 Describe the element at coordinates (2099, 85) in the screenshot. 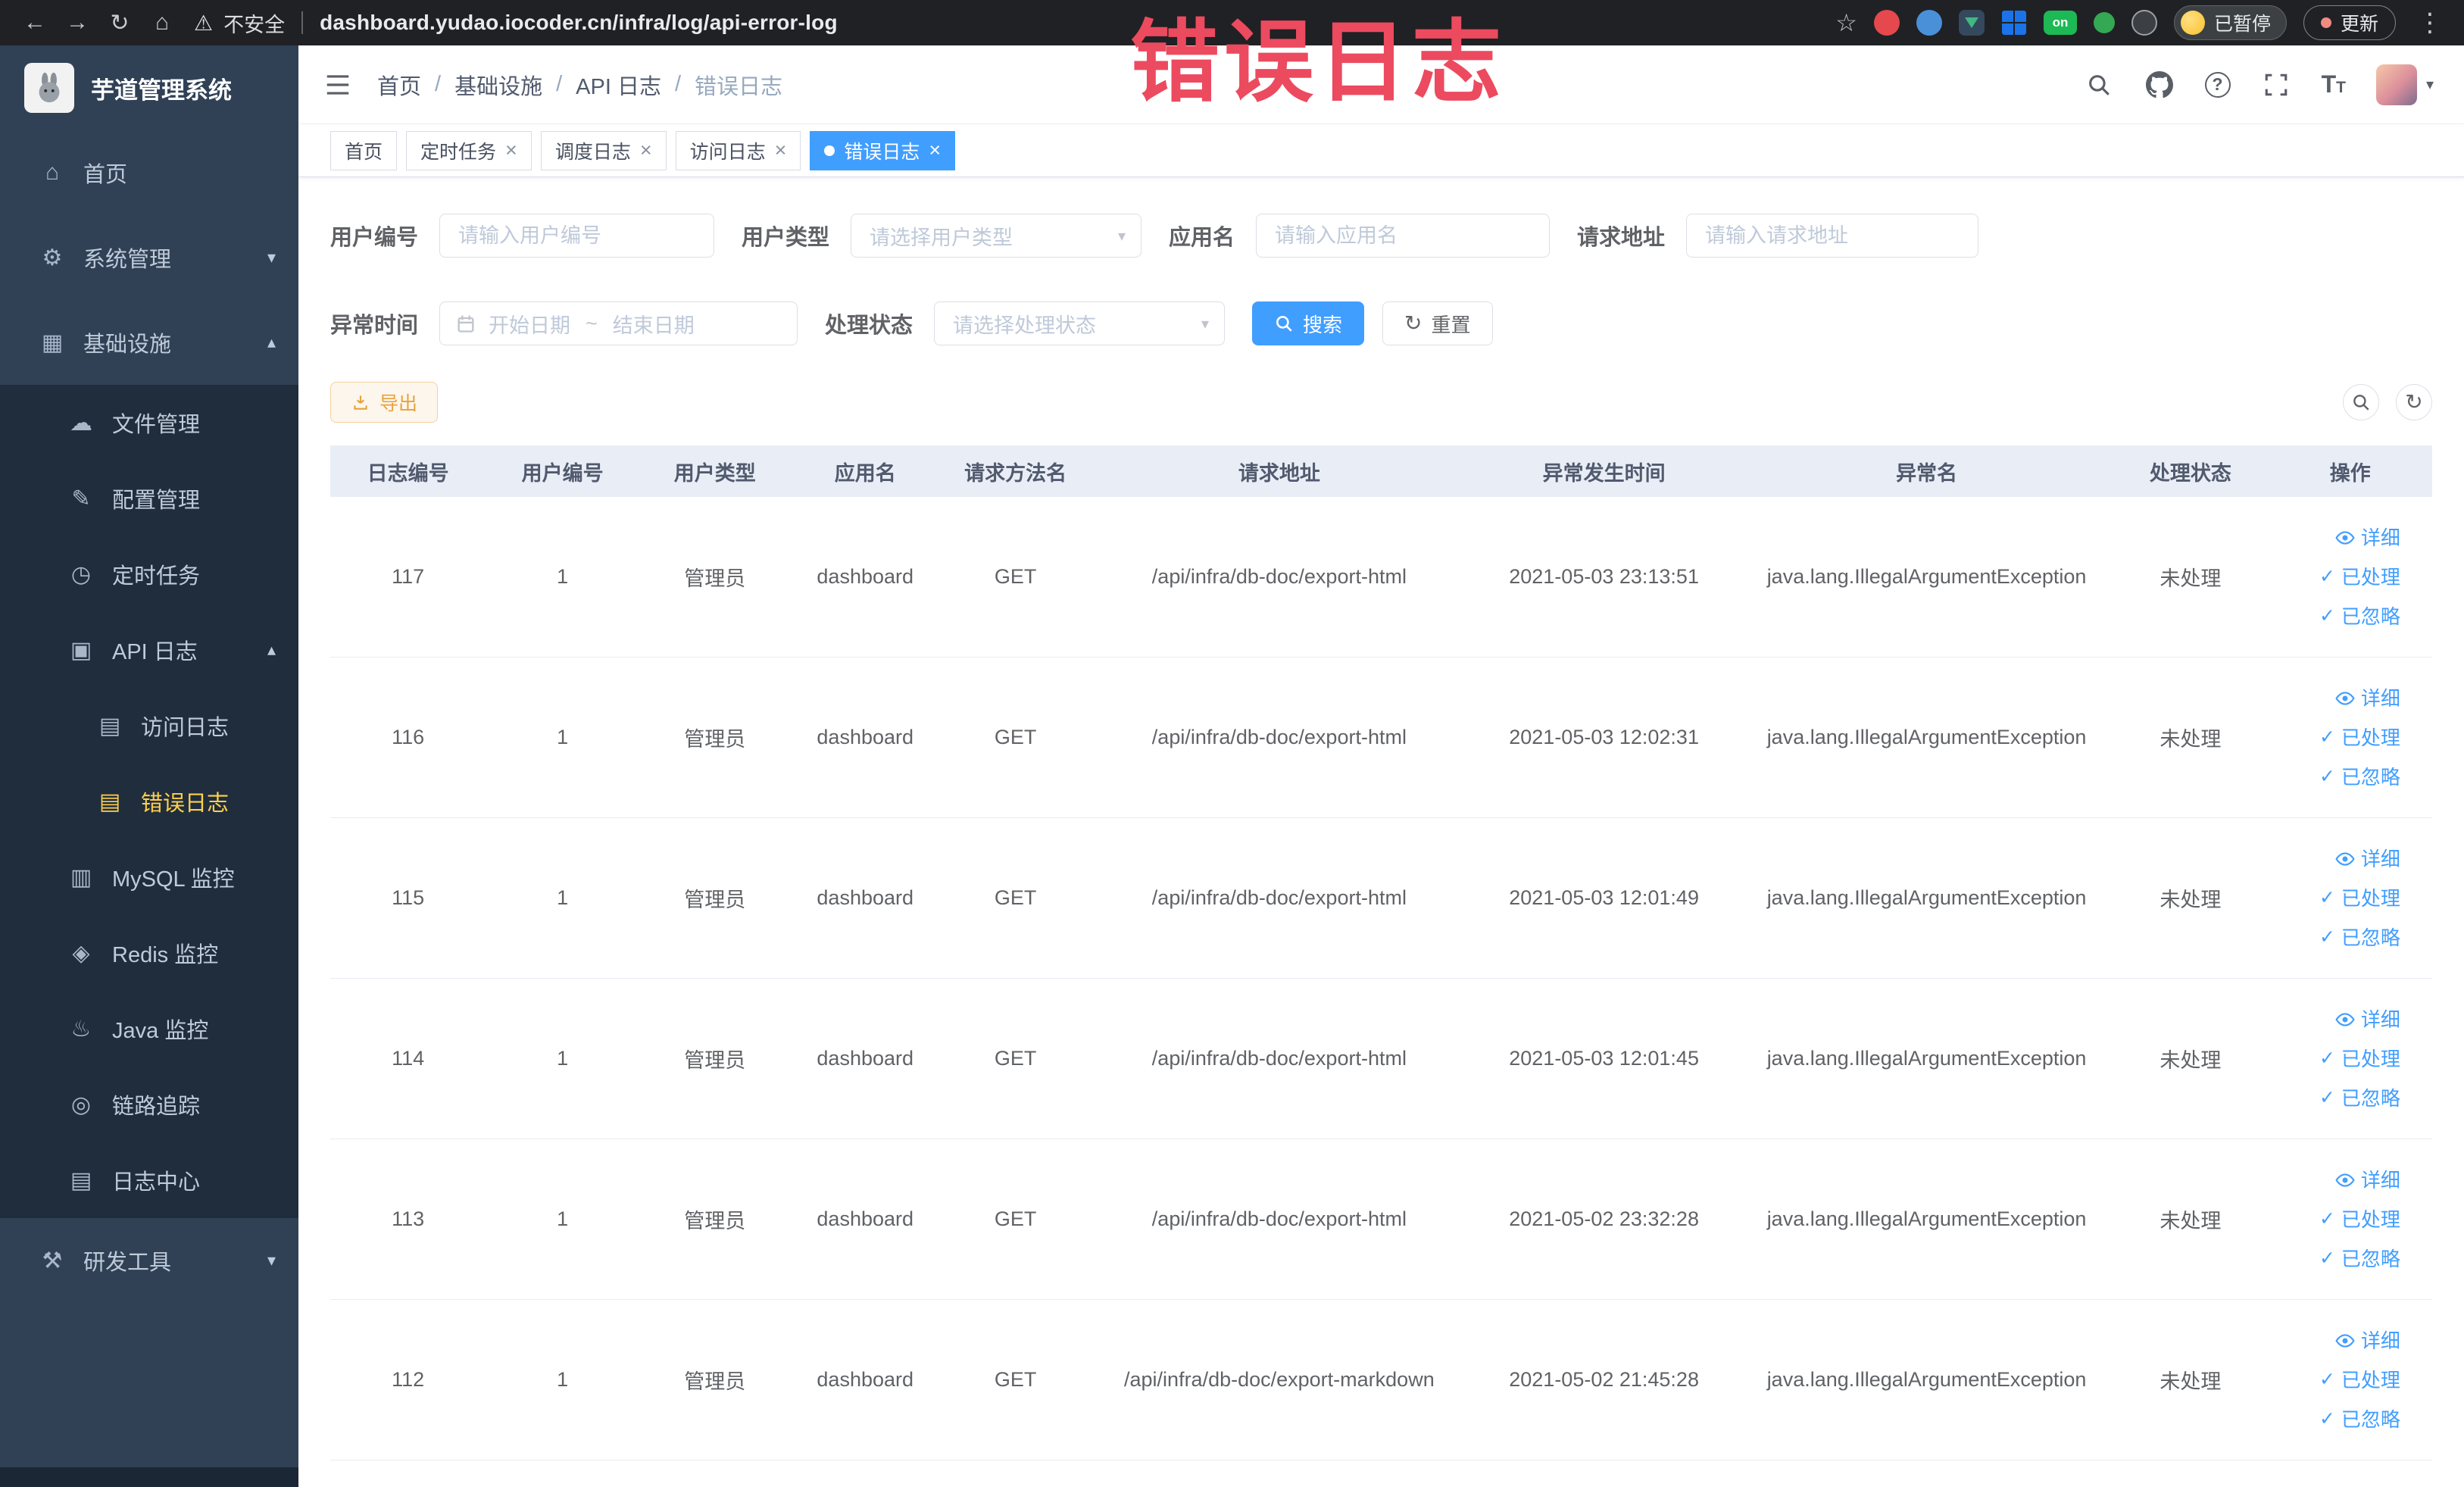

I see `search-icon` at that location.